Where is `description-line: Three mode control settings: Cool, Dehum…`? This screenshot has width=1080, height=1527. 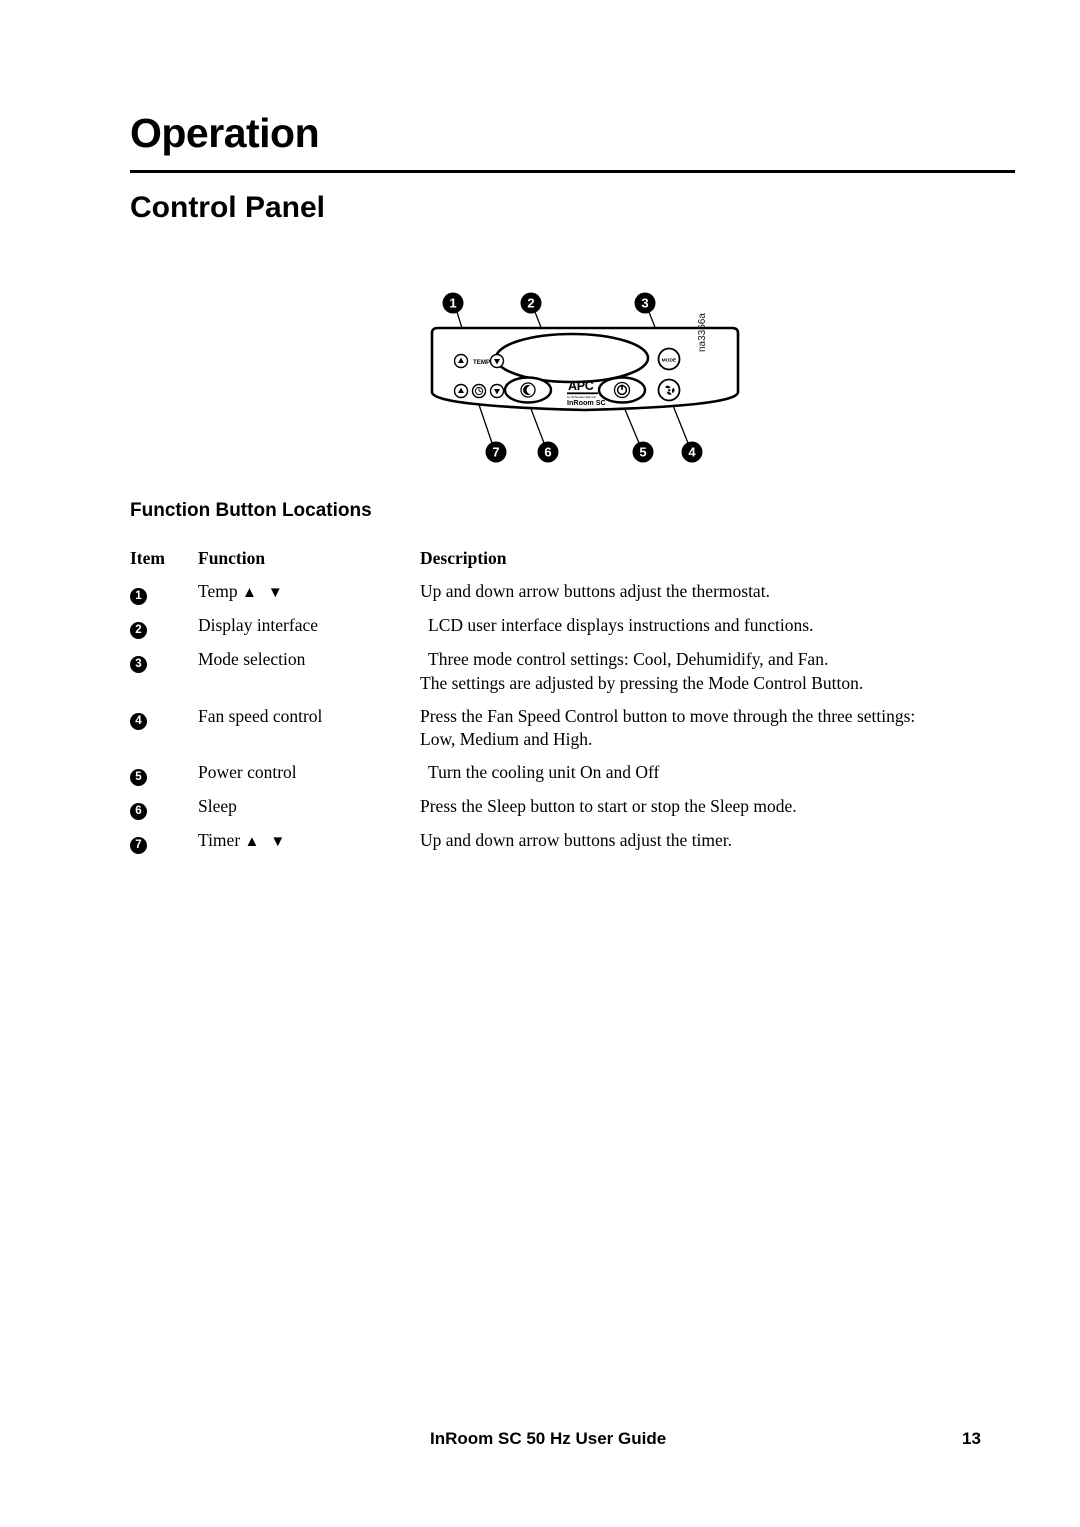
description-line: Three mode control settings: Cool, Dehum… is located at coordinates (628, 659).